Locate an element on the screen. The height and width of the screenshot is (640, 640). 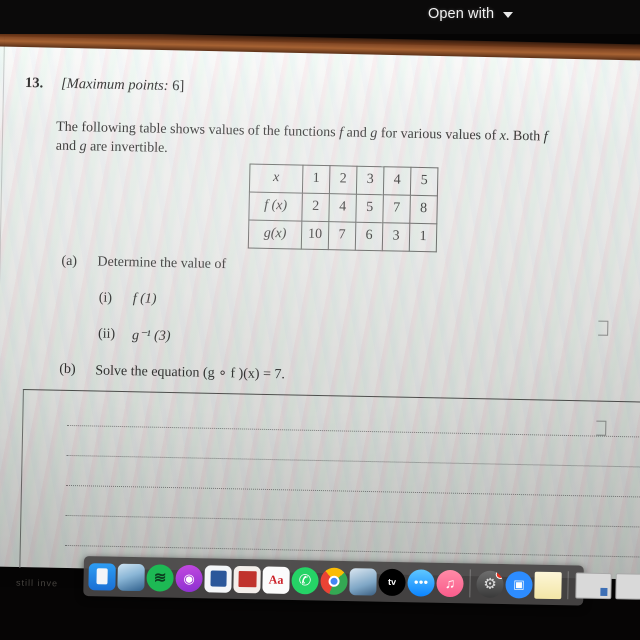
faint-background-text: still inve is located at coordinates (37, 583).